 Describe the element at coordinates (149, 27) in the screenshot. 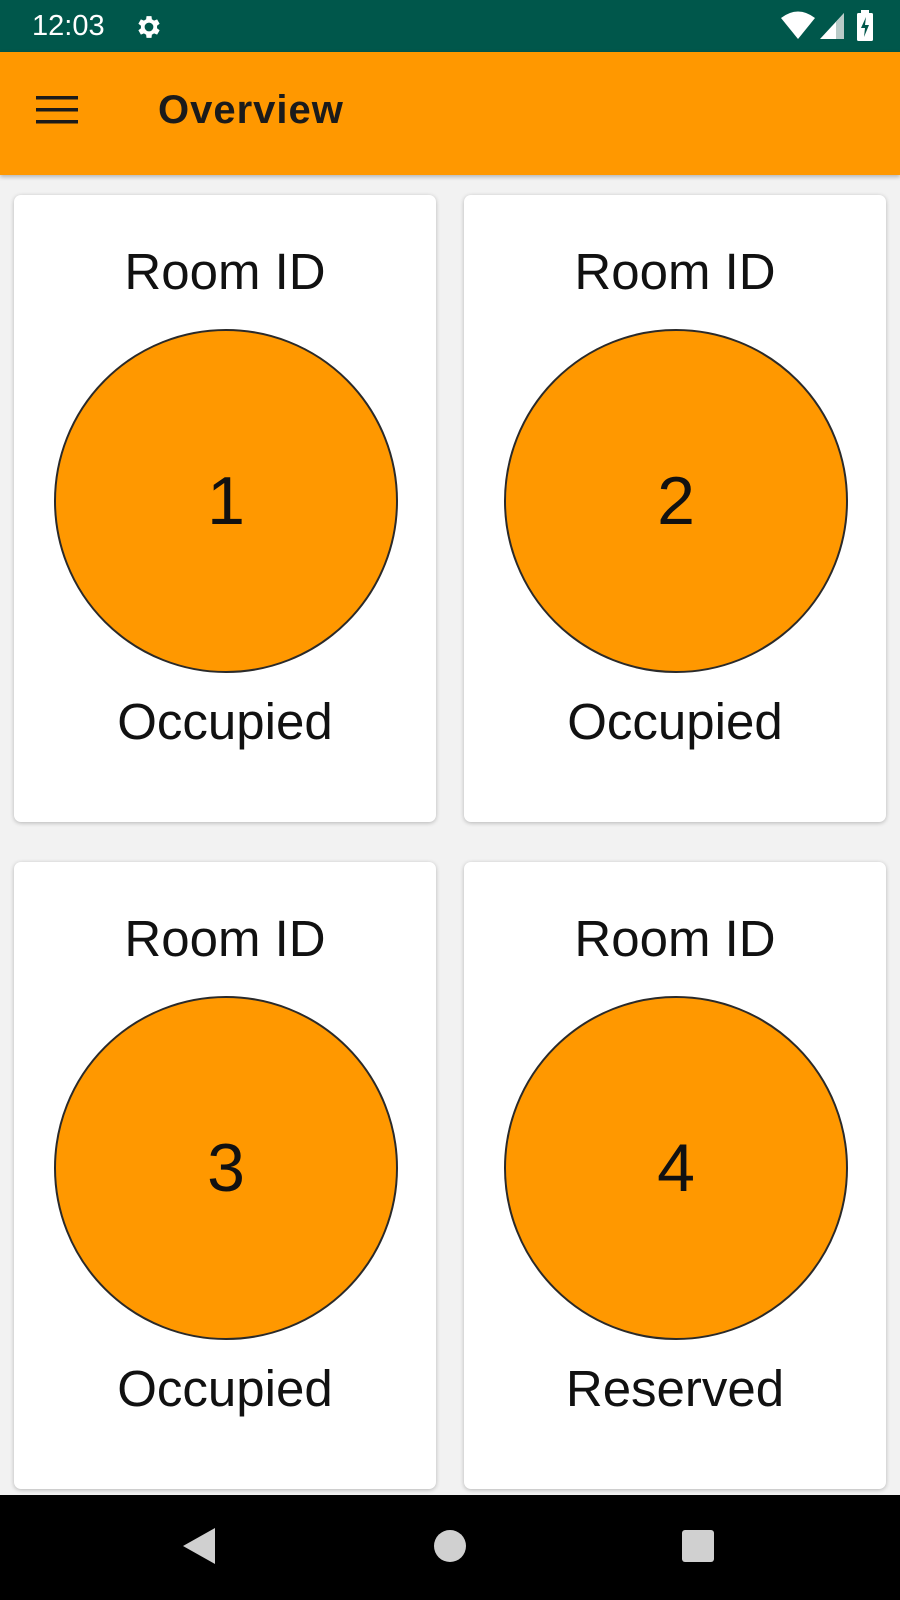

I see `gear-icon` at that location.